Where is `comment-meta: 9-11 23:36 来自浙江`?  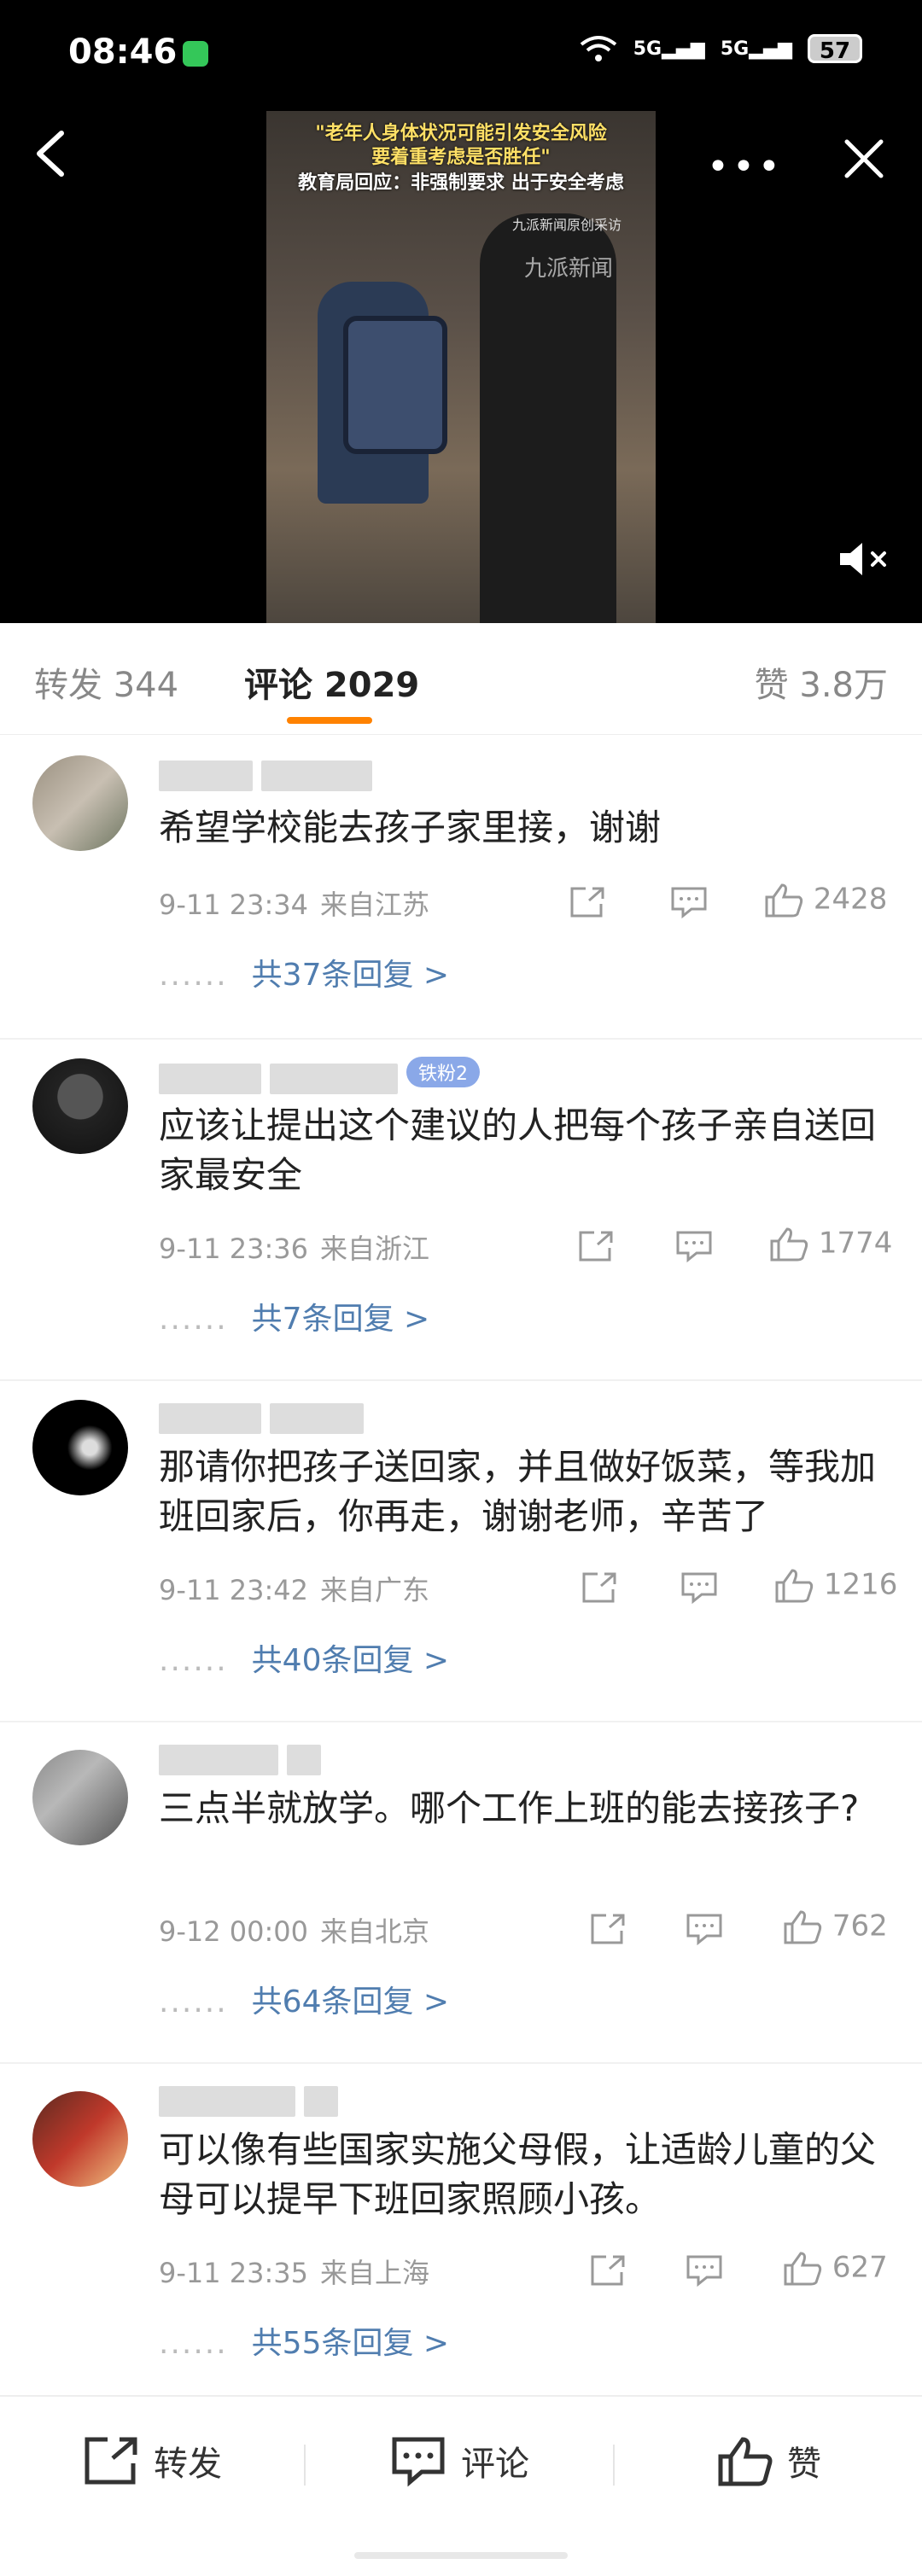 comment-meta: 9-11 23:36 来自浙江 is located at coordinates (294, 1247).